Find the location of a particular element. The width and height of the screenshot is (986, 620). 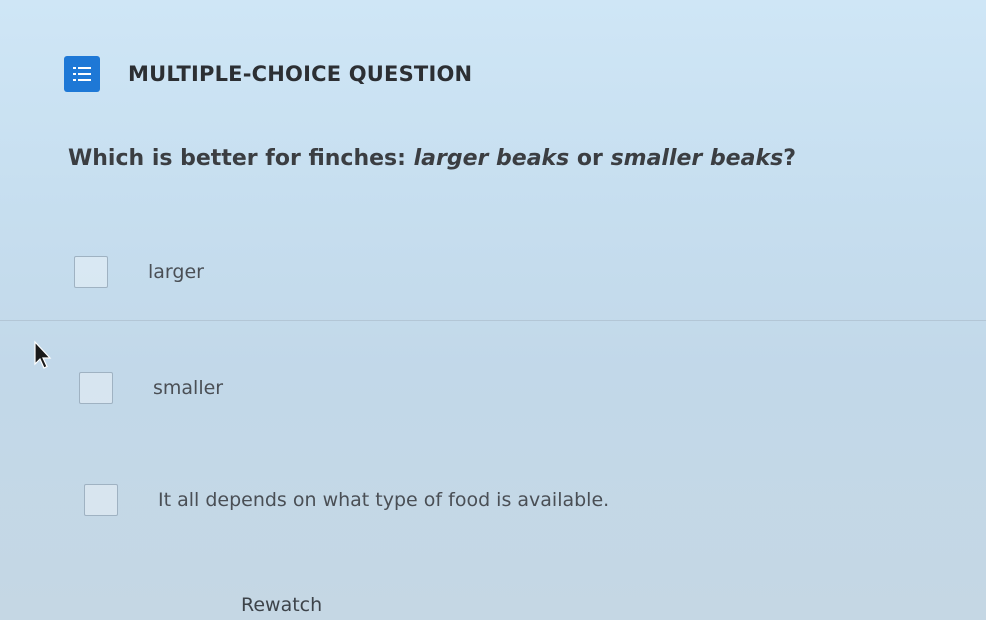

question-header: MULTIPLE-CHOICE QUESTION is located at coordinates (268, 74).